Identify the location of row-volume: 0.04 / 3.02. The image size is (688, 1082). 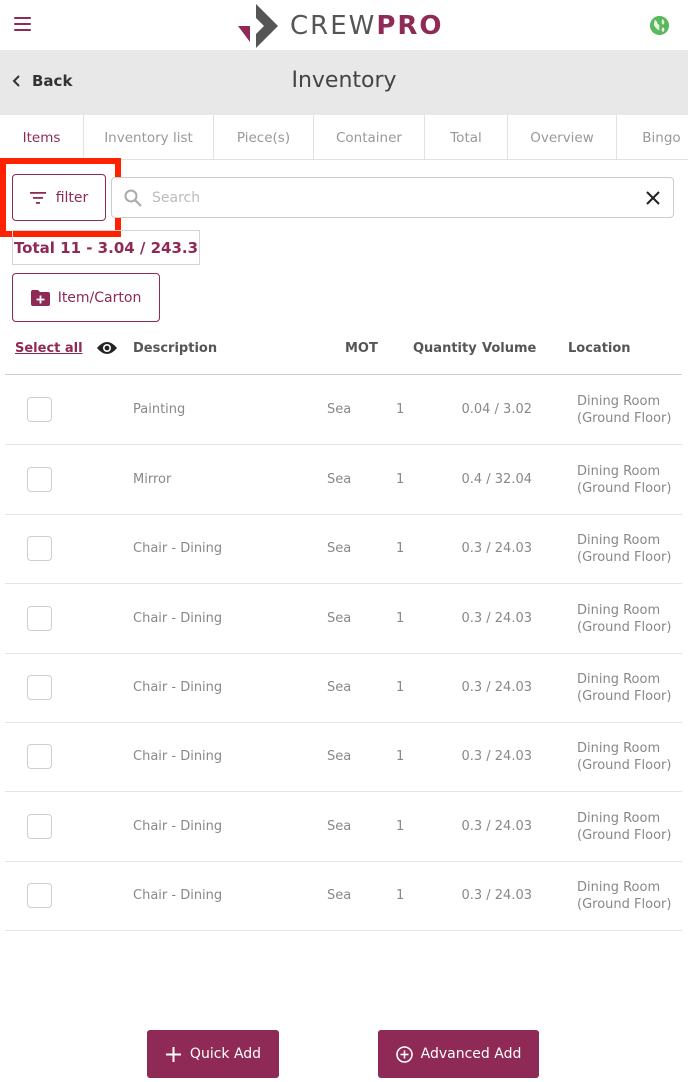
(496, 409).